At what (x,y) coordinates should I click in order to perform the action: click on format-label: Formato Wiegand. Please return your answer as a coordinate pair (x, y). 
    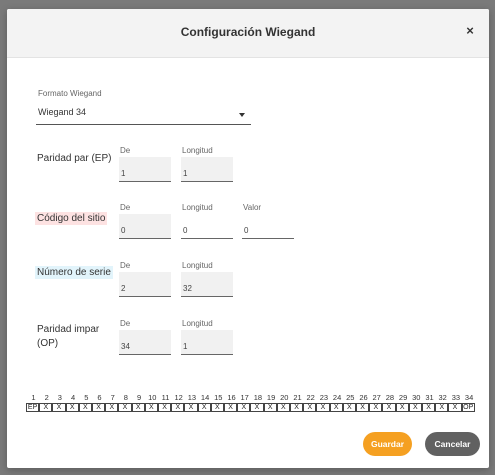
    Looking at the image, I should click on (70, 93).